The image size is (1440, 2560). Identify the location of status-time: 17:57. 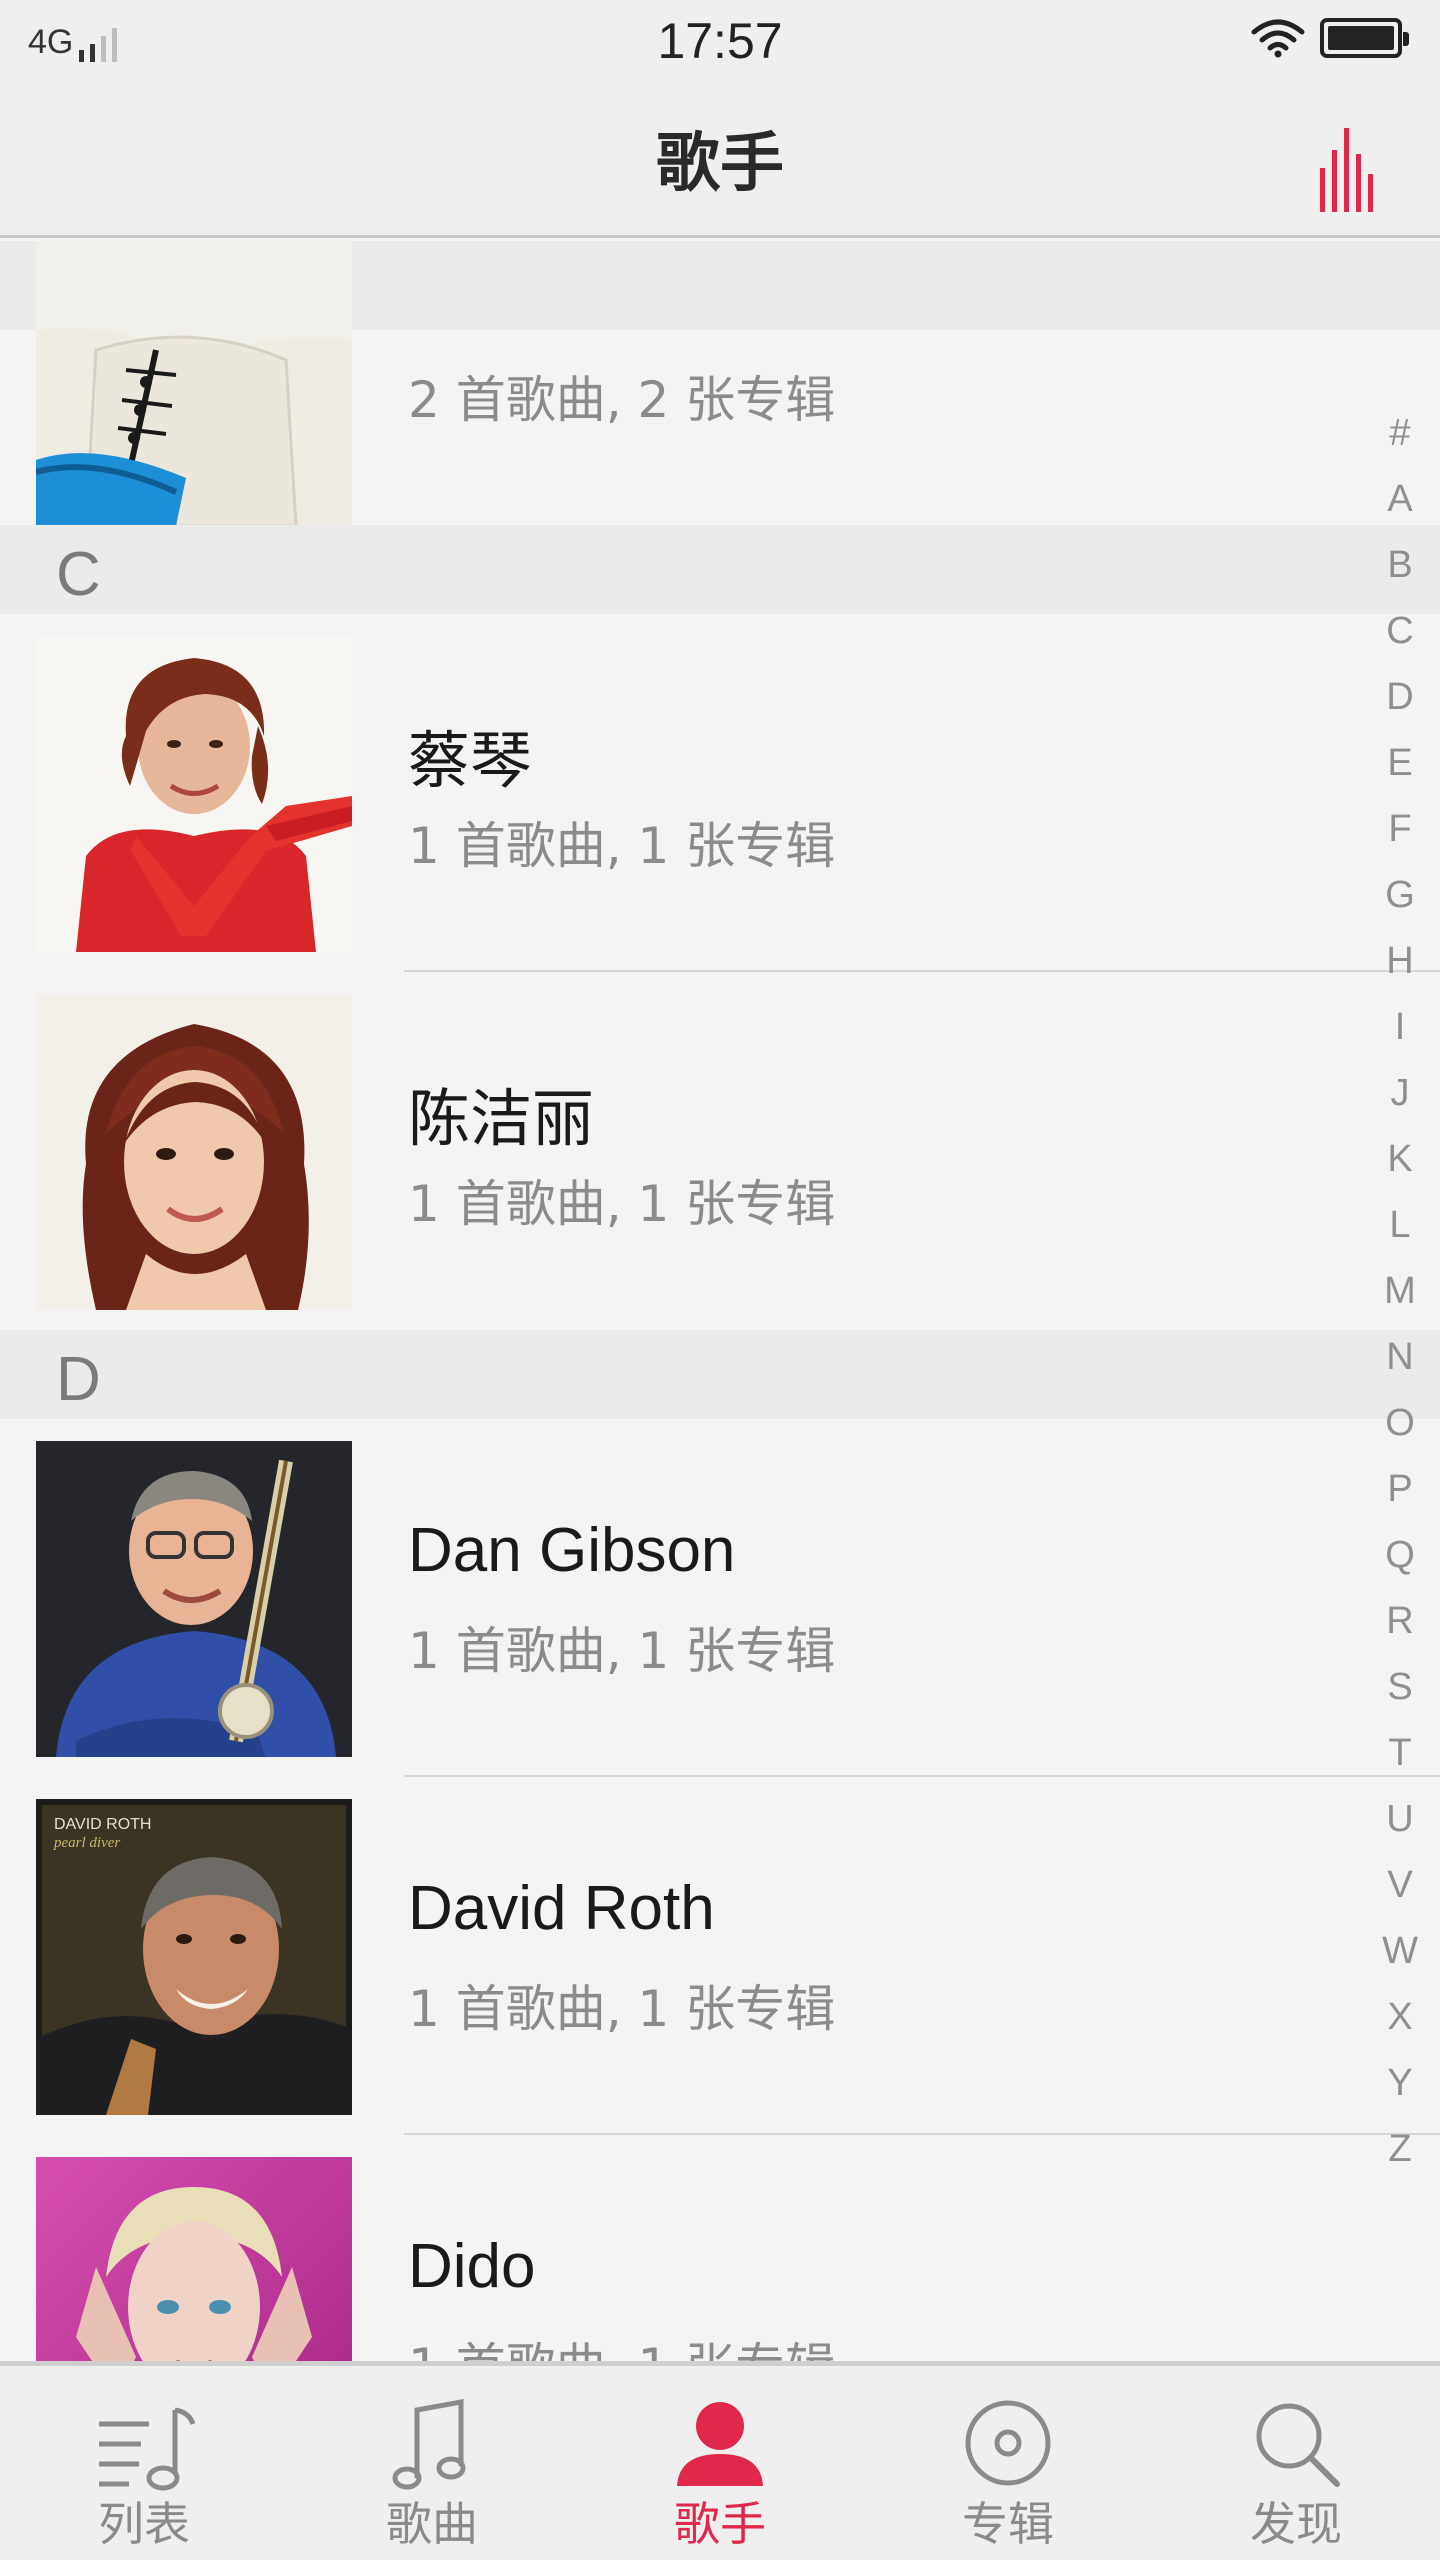
(720, 41).